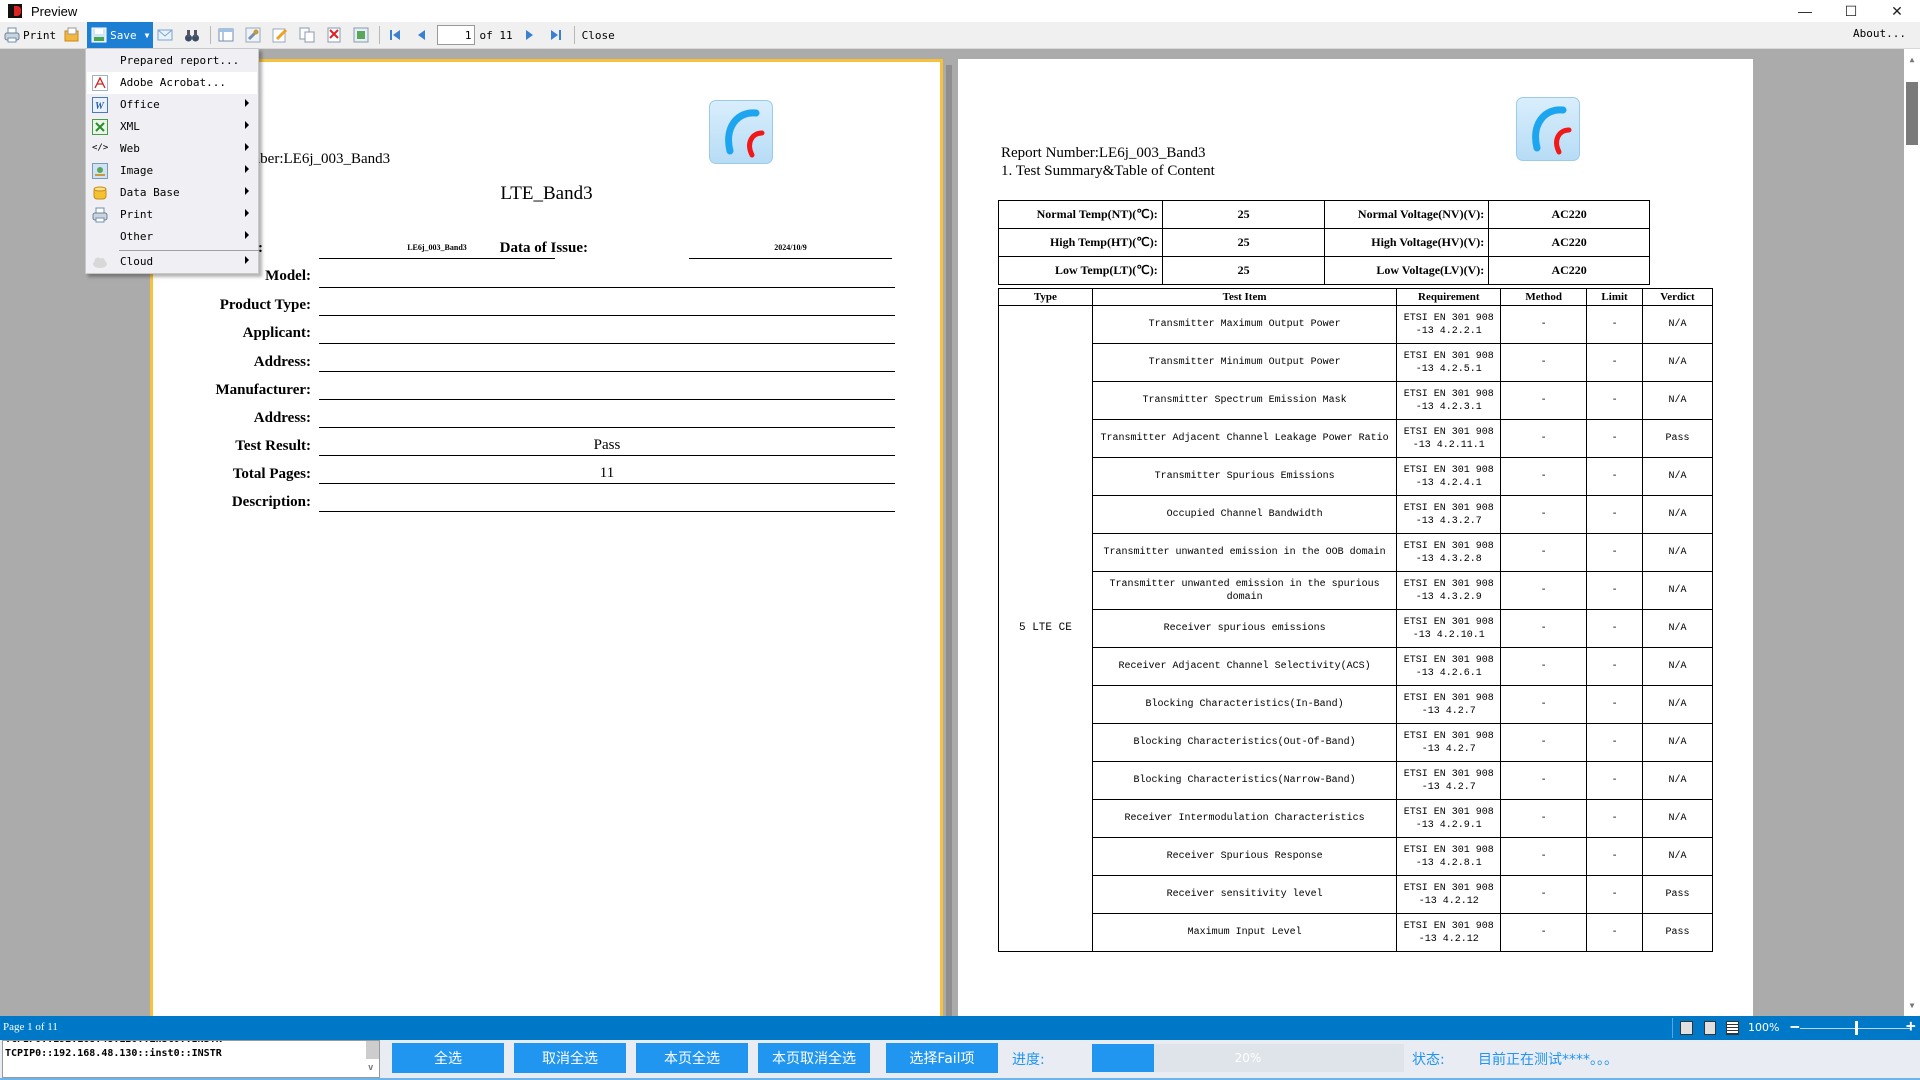  I want to click on app-logo-icon, so click(15, 11).